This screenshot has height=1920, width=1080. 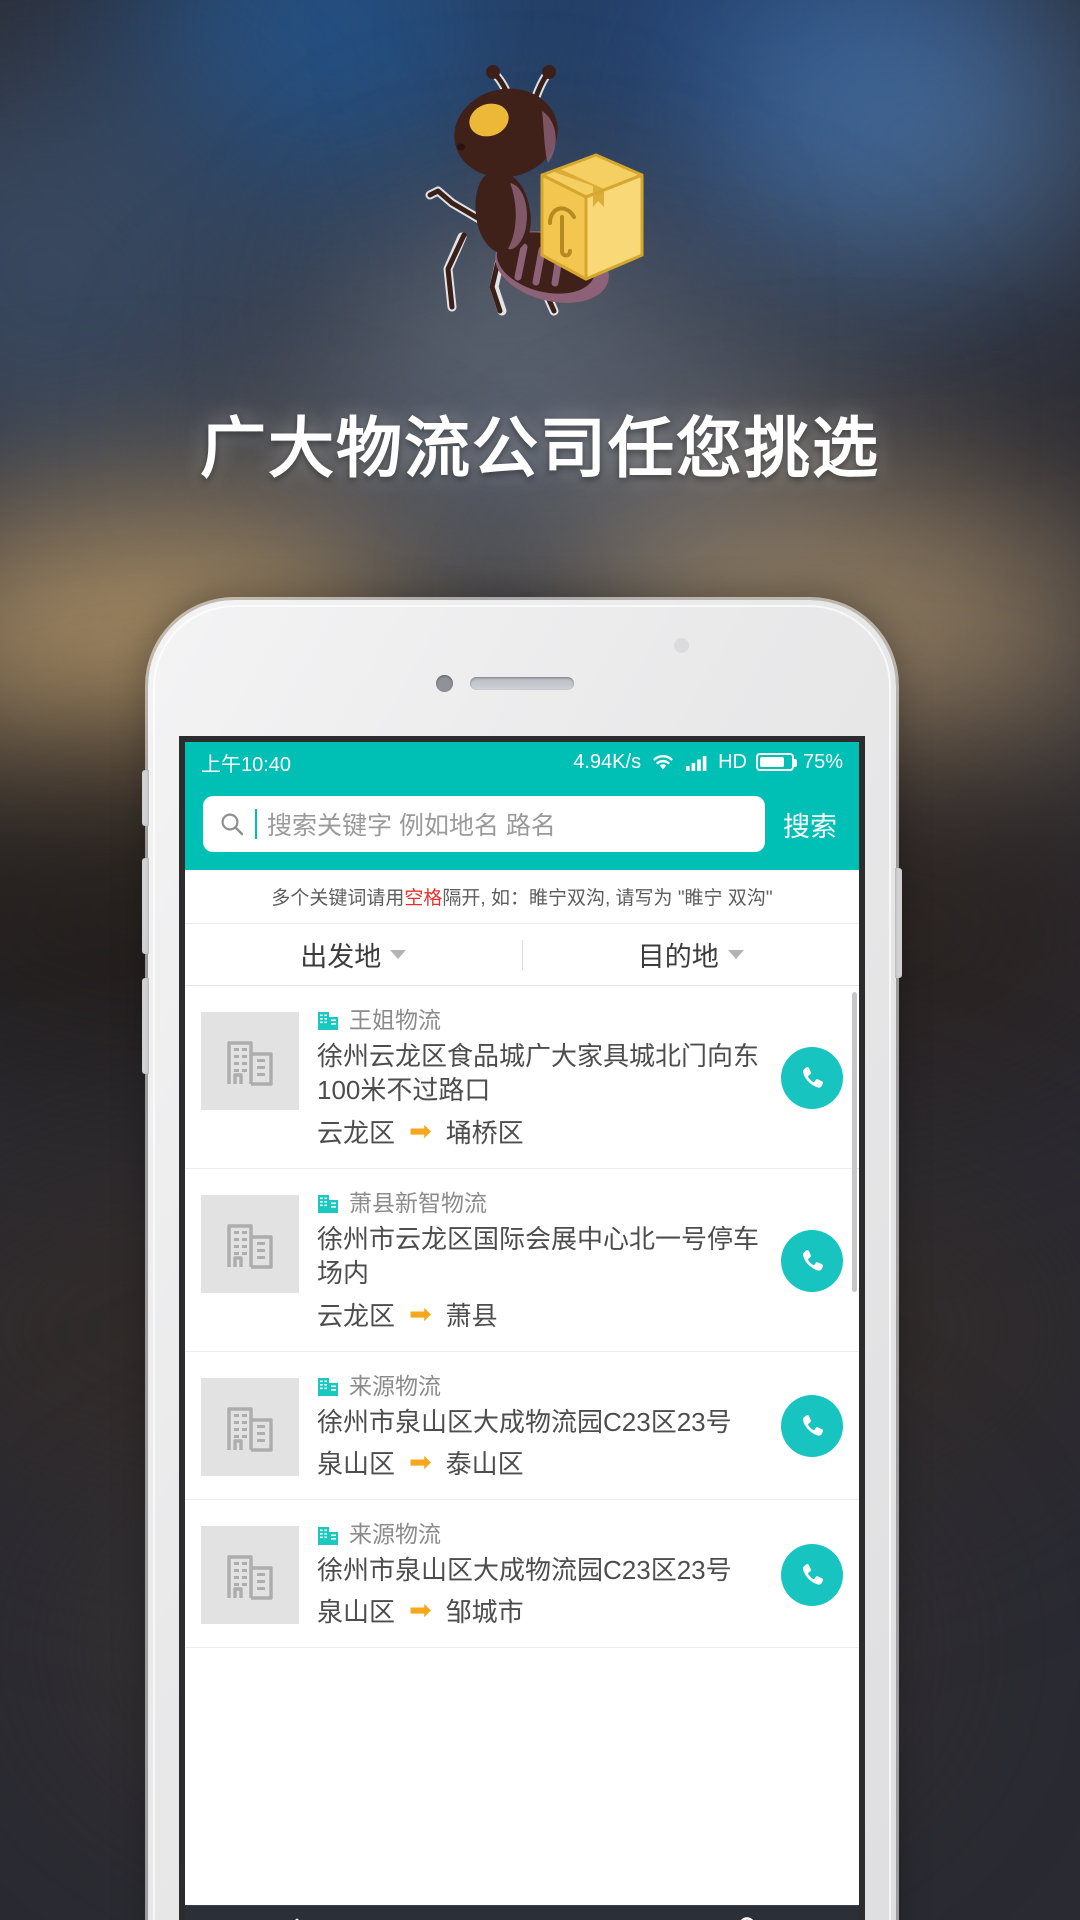 I want to click on list-item: 来源物流 徐州市泉山区大成物流园C23区23号 泉山区 ➡ 泰山区, so click(x=522, y=1426).